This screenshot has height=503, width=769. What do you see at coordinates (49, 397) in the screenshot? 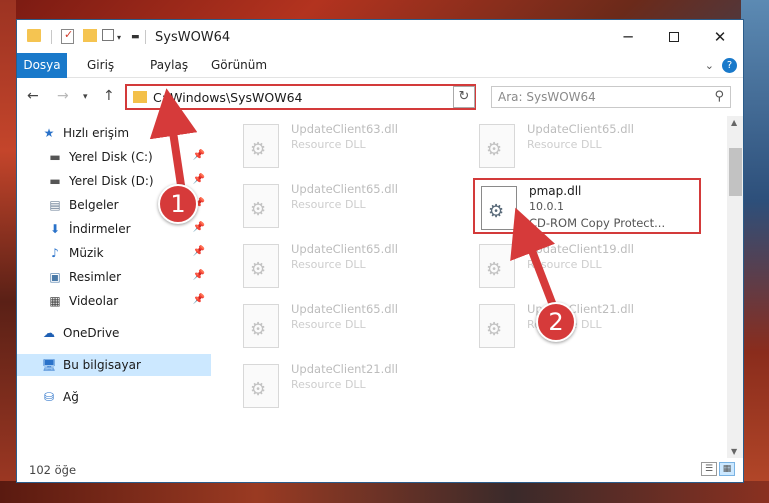
I see `network-icon: ⛁` at bounding box center [49, 397].